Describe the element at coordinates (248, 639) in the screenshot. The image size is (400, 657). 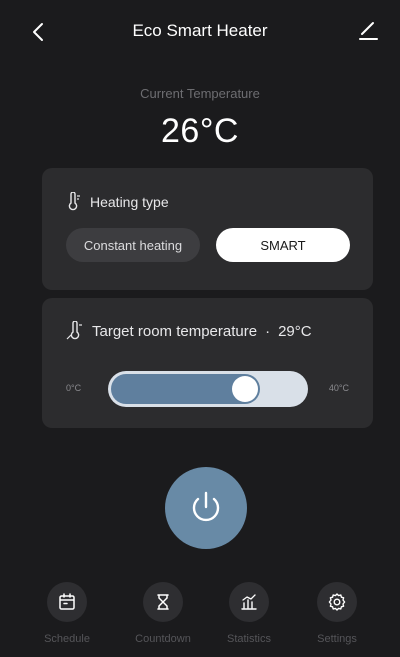
I see `nav-statistics-label: Statistics` at that location.